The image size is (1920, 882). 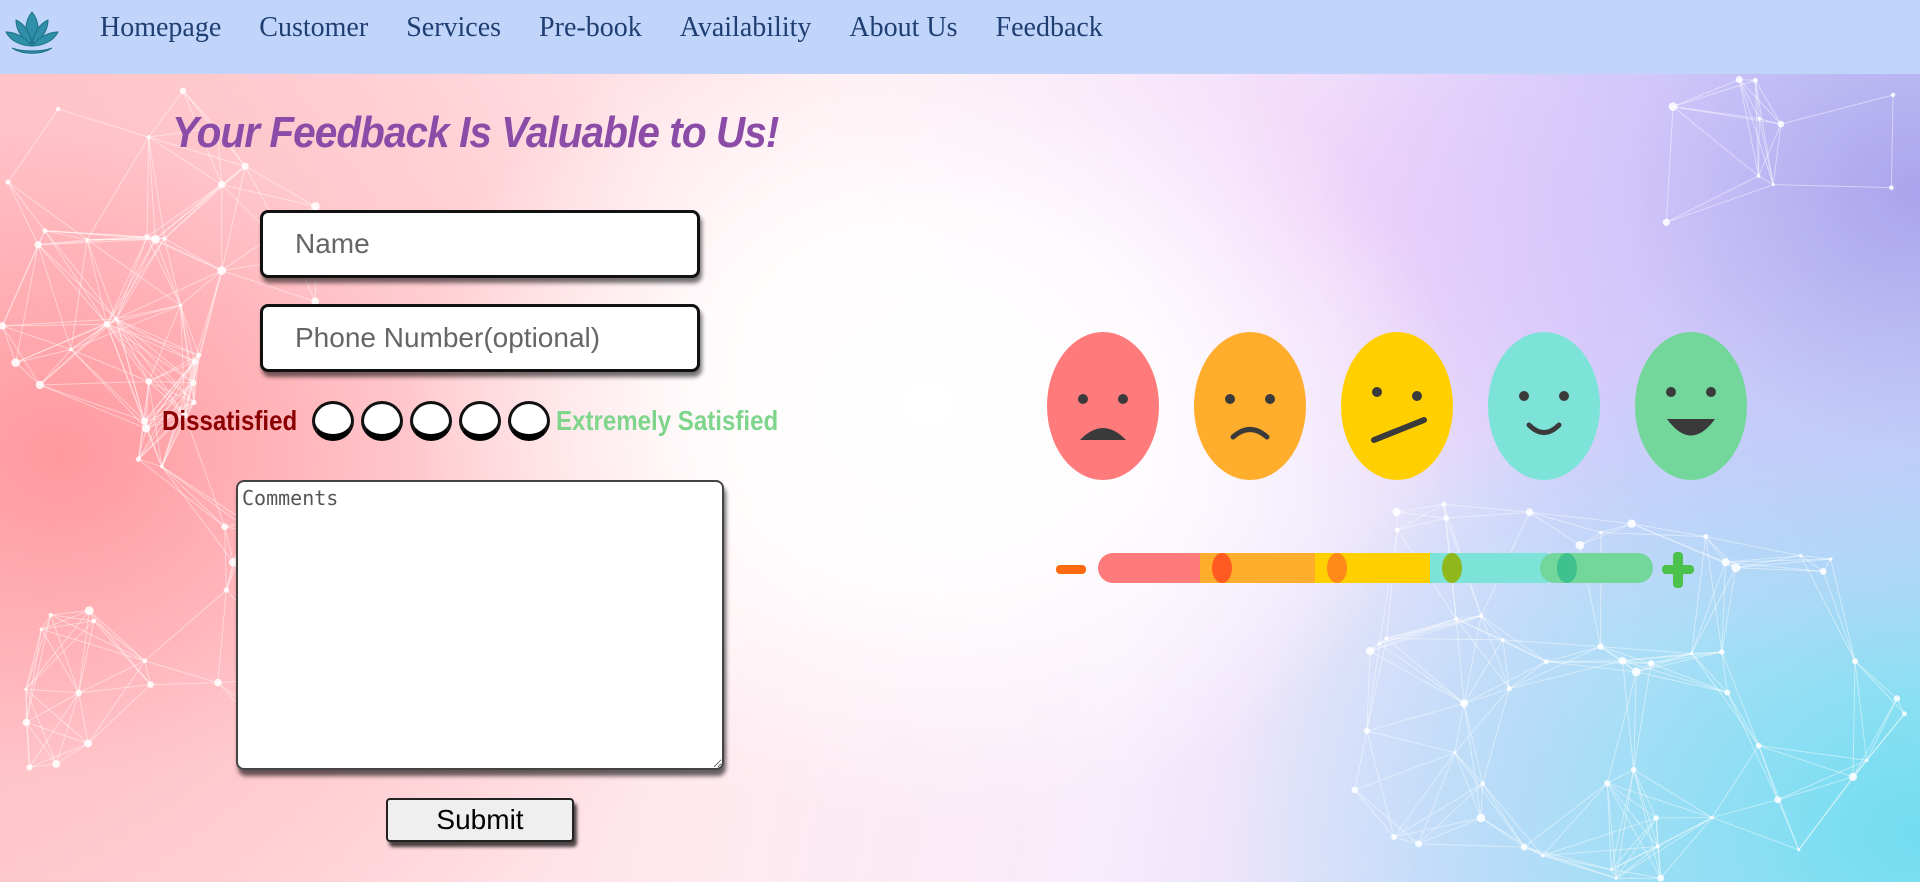 I want to click on nav-feedback: Feedback, so click(x=1049, y=28).